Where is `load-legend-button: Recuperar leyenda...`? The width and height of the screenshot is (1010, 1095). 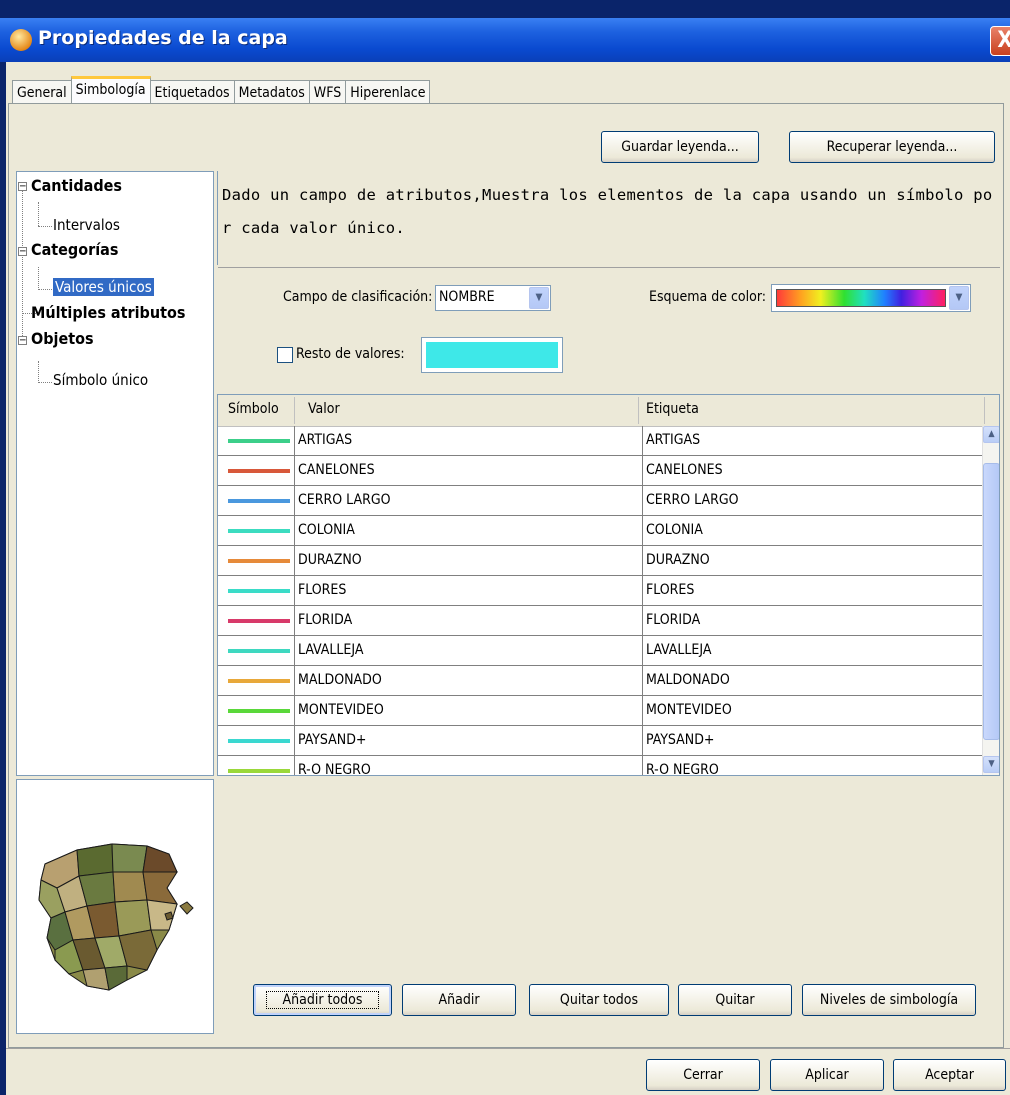 load-legend-button: Recuperar leyenda... is located at coordinates (892, 147).